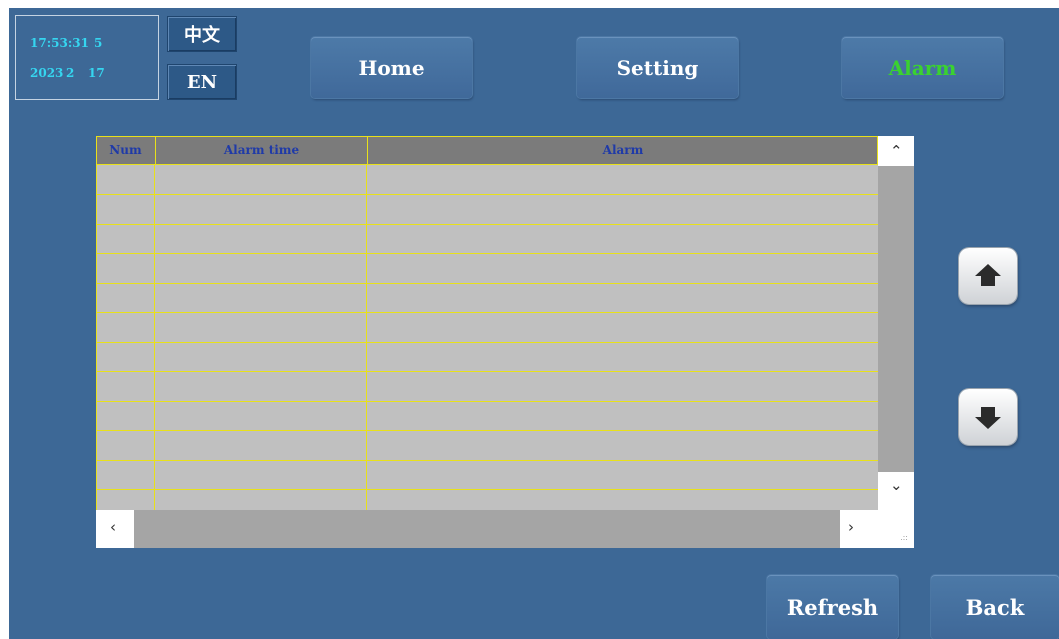  What do you see at coordinates (922, 67) in the screenshot?
I see `alarm-button: Alarm` at bounding box center [922, 67].